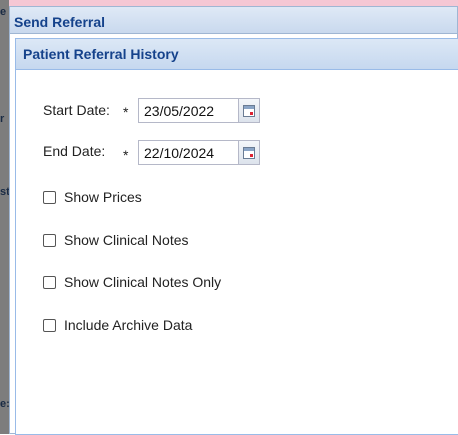 The image size is (458, 435). I want to click on start-date-input, so click(188, 110).